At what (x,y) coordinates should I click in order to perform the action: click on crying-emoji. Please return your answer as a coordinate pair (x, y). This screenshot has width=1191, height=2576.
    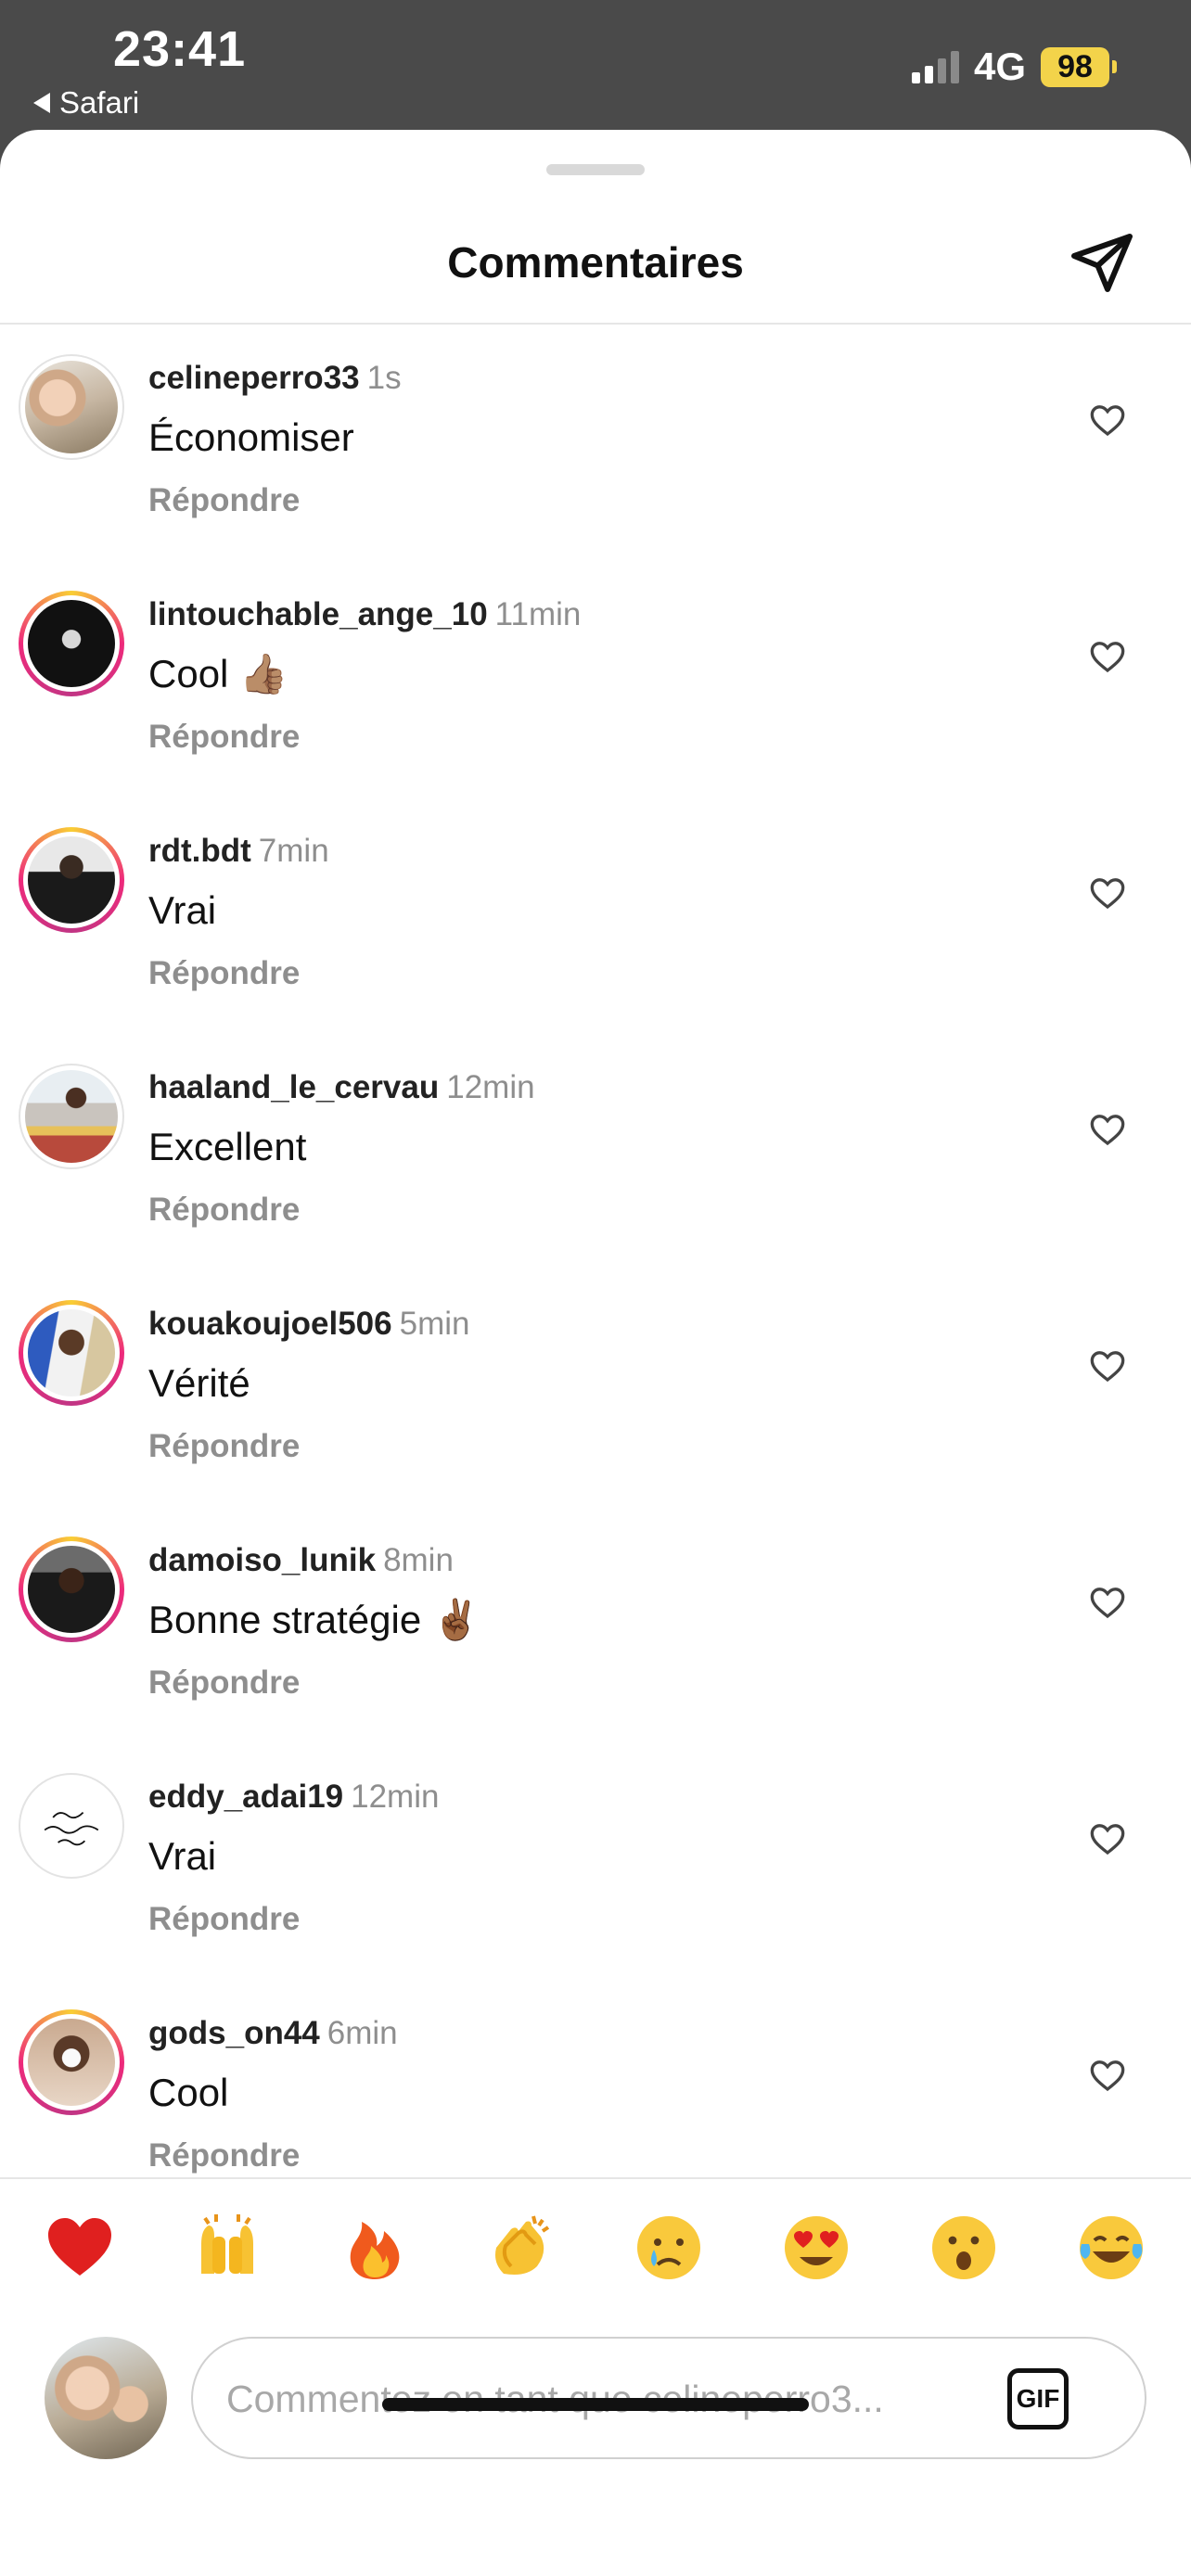
    Looking at the image, I should click on (669, 2248).